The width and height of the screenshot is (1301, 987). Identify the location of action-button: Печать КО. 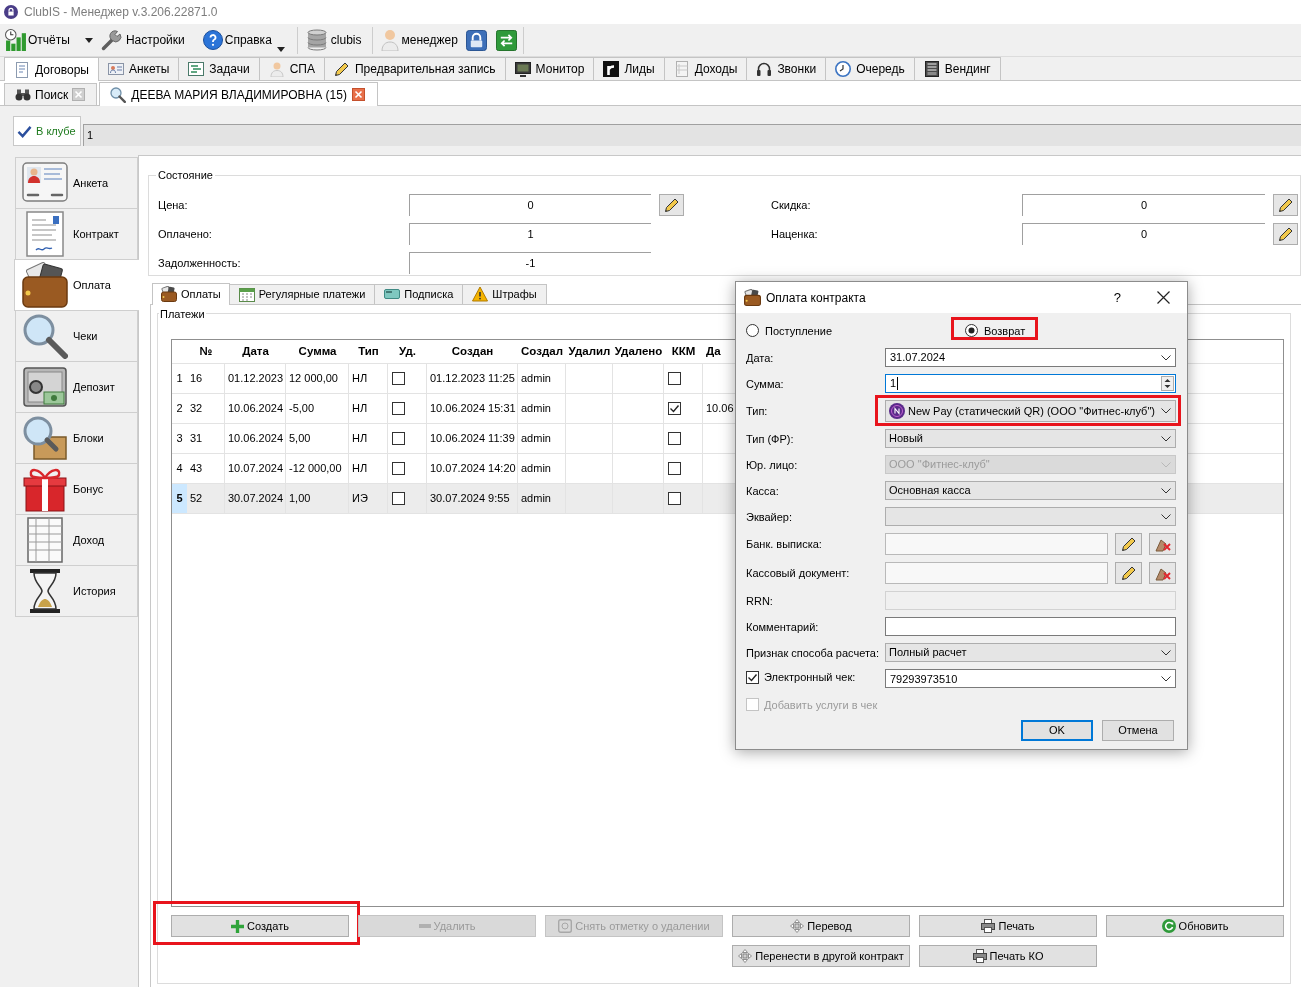
(1008, 956).